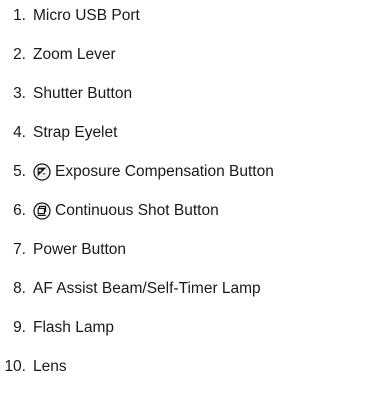 This screenshot has width=389, height=393. I want to click on item-label: Exposure Compensation Button, so click(164, 171).